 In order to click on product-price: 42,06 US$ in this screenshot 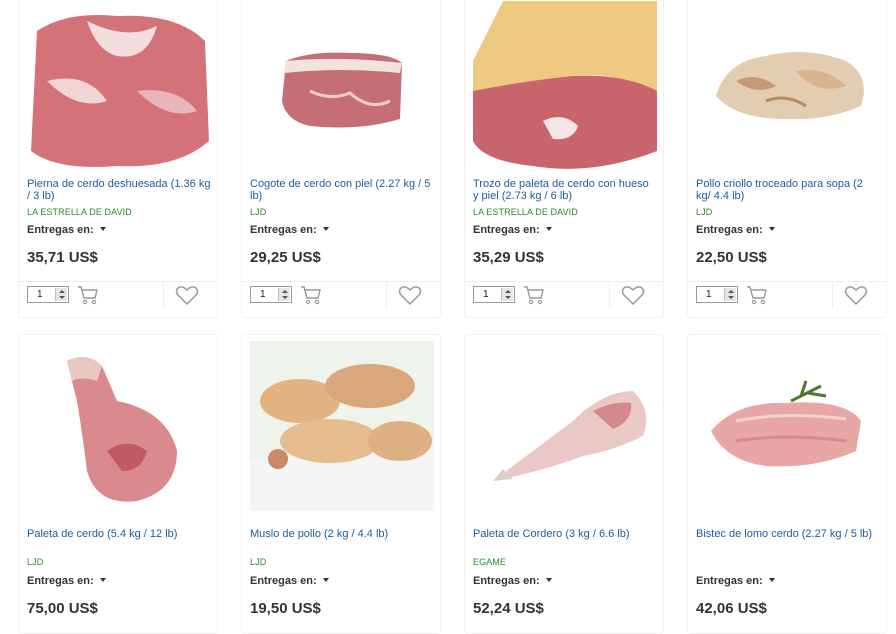, I will do `click(731, 608)`.